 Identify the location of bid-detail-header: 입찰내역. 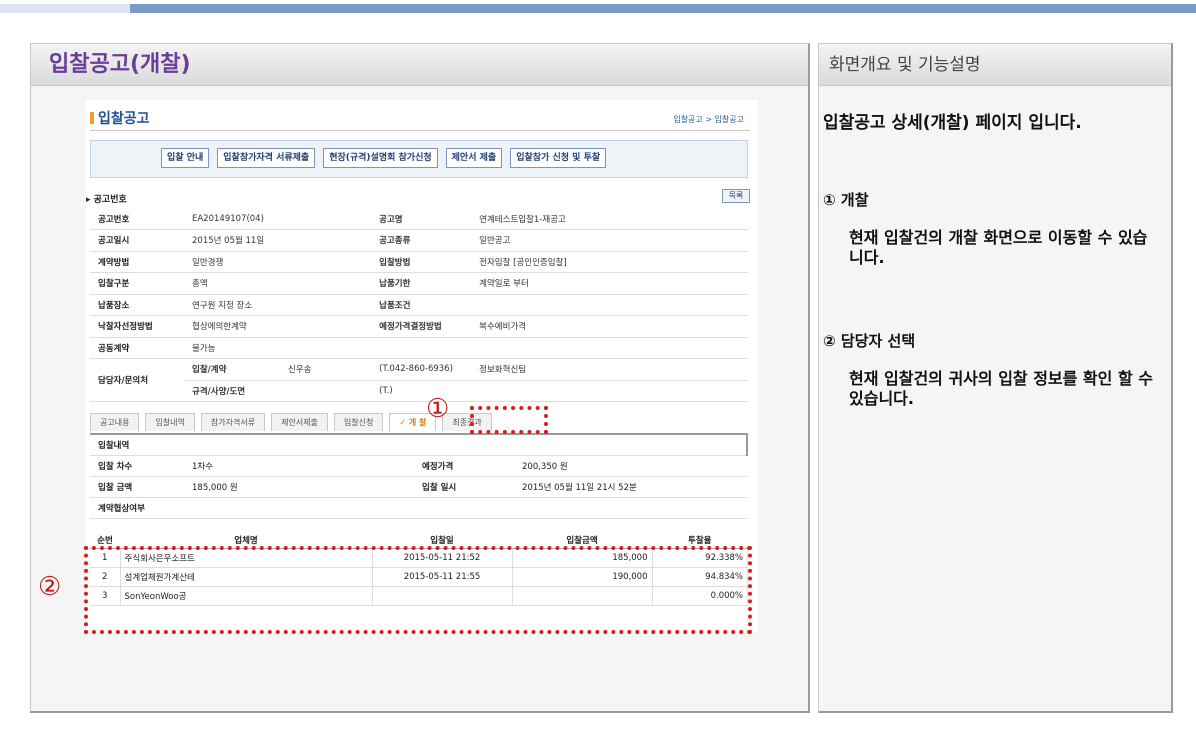
(419, 445).